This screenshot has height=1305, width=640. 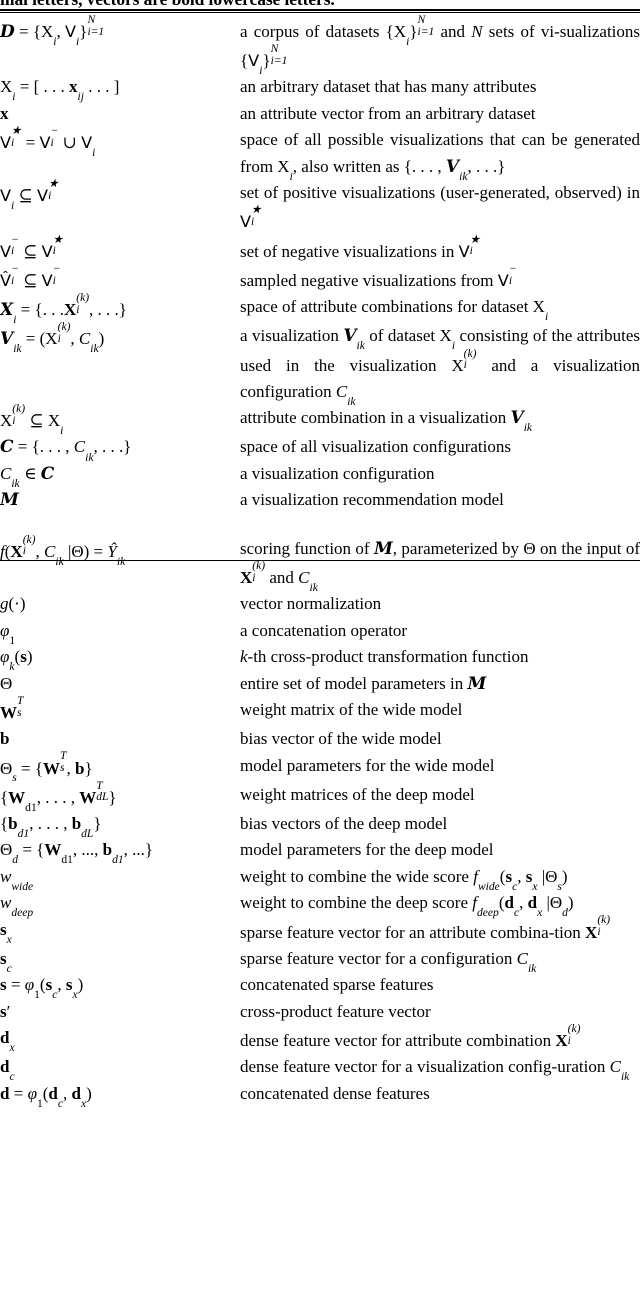 I want to click on symbol-cell: Cik ∈ C, so click(x=27, y=476).